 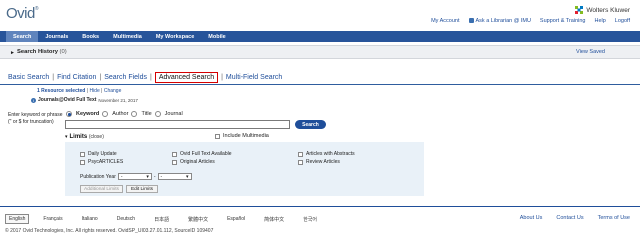 What do you see at coordinates (67, 100) in the screenshot?
I see `resource-name: Journals@Ovid Full Text` at bounding box center [67, 100].